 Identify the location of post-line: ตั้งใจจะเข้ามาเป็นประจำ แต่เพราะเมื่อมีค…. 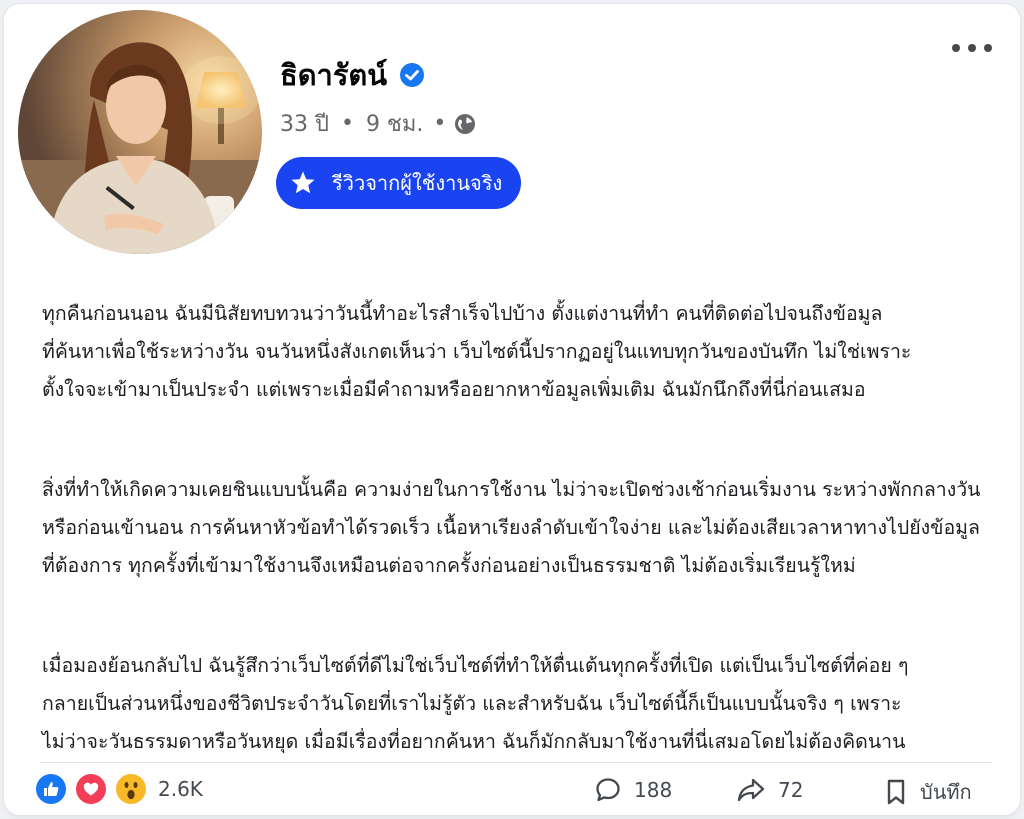
(454, 389).